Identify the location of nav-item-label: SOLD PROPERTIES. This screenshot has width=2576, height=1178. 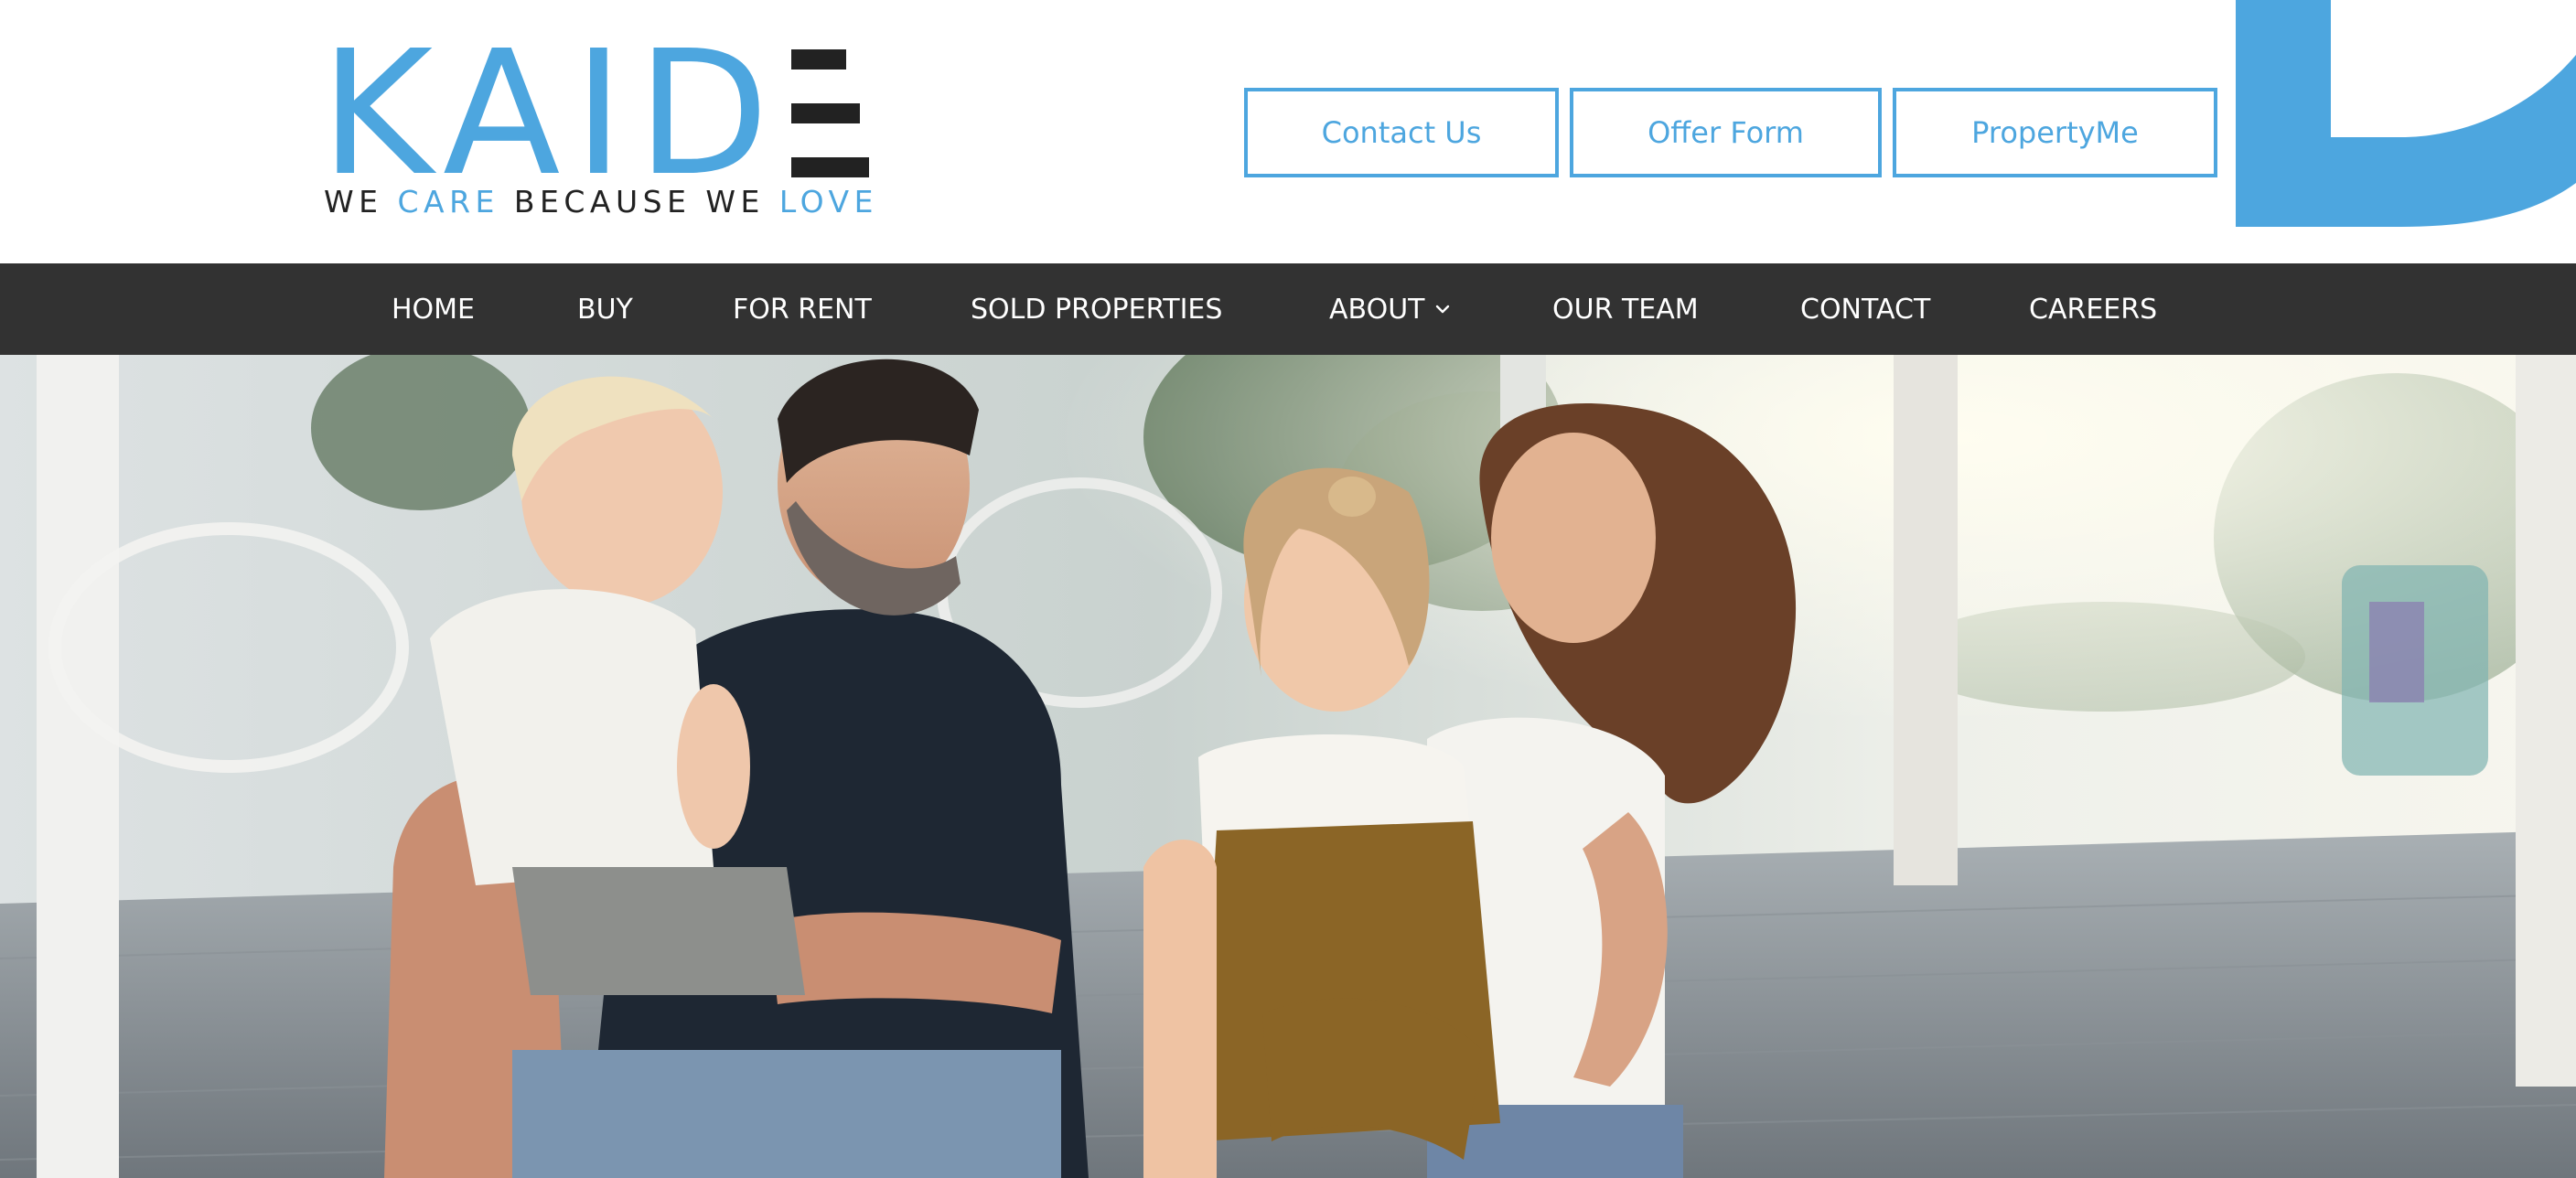
(1097, 309).